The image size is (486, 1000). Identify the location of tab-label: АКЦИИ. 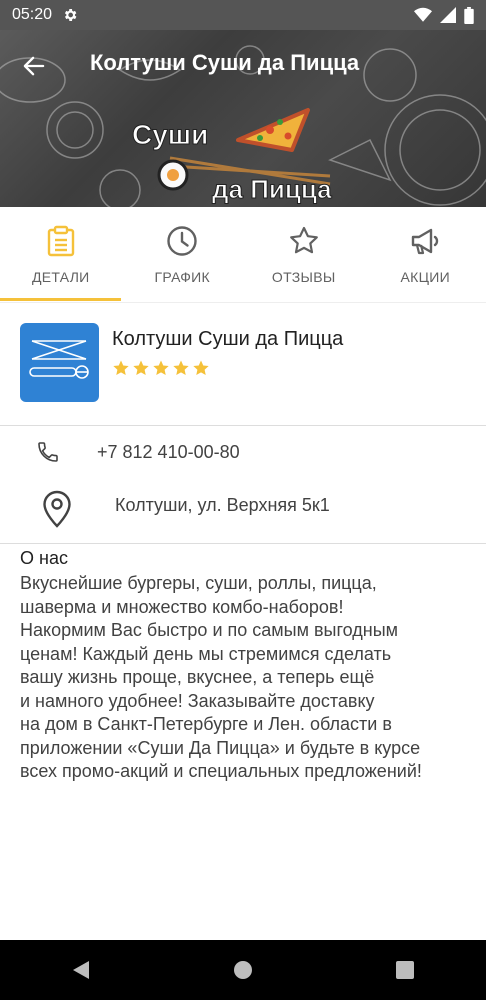
(425, 277).